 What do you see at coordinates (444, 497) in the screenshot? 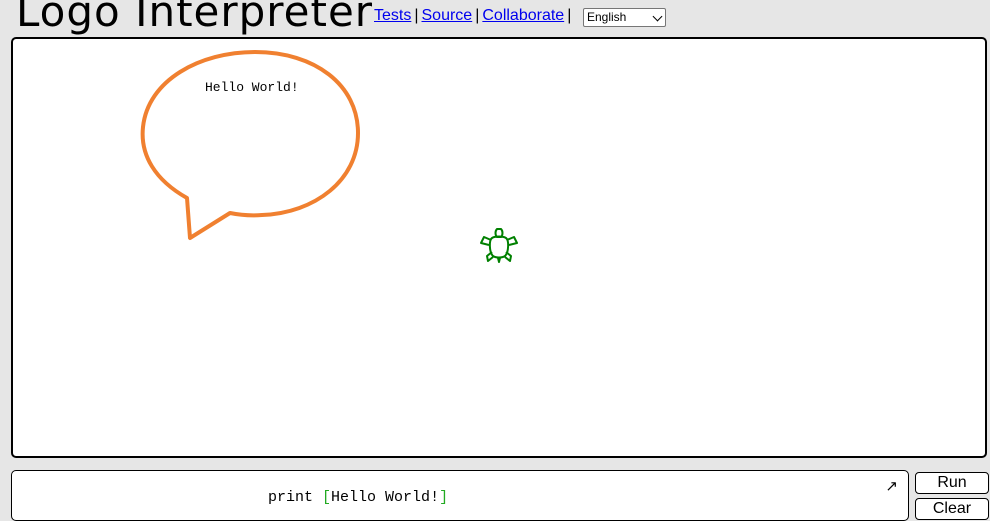
I see `code-close-bracket: ]` at bounding box center [444, 497].